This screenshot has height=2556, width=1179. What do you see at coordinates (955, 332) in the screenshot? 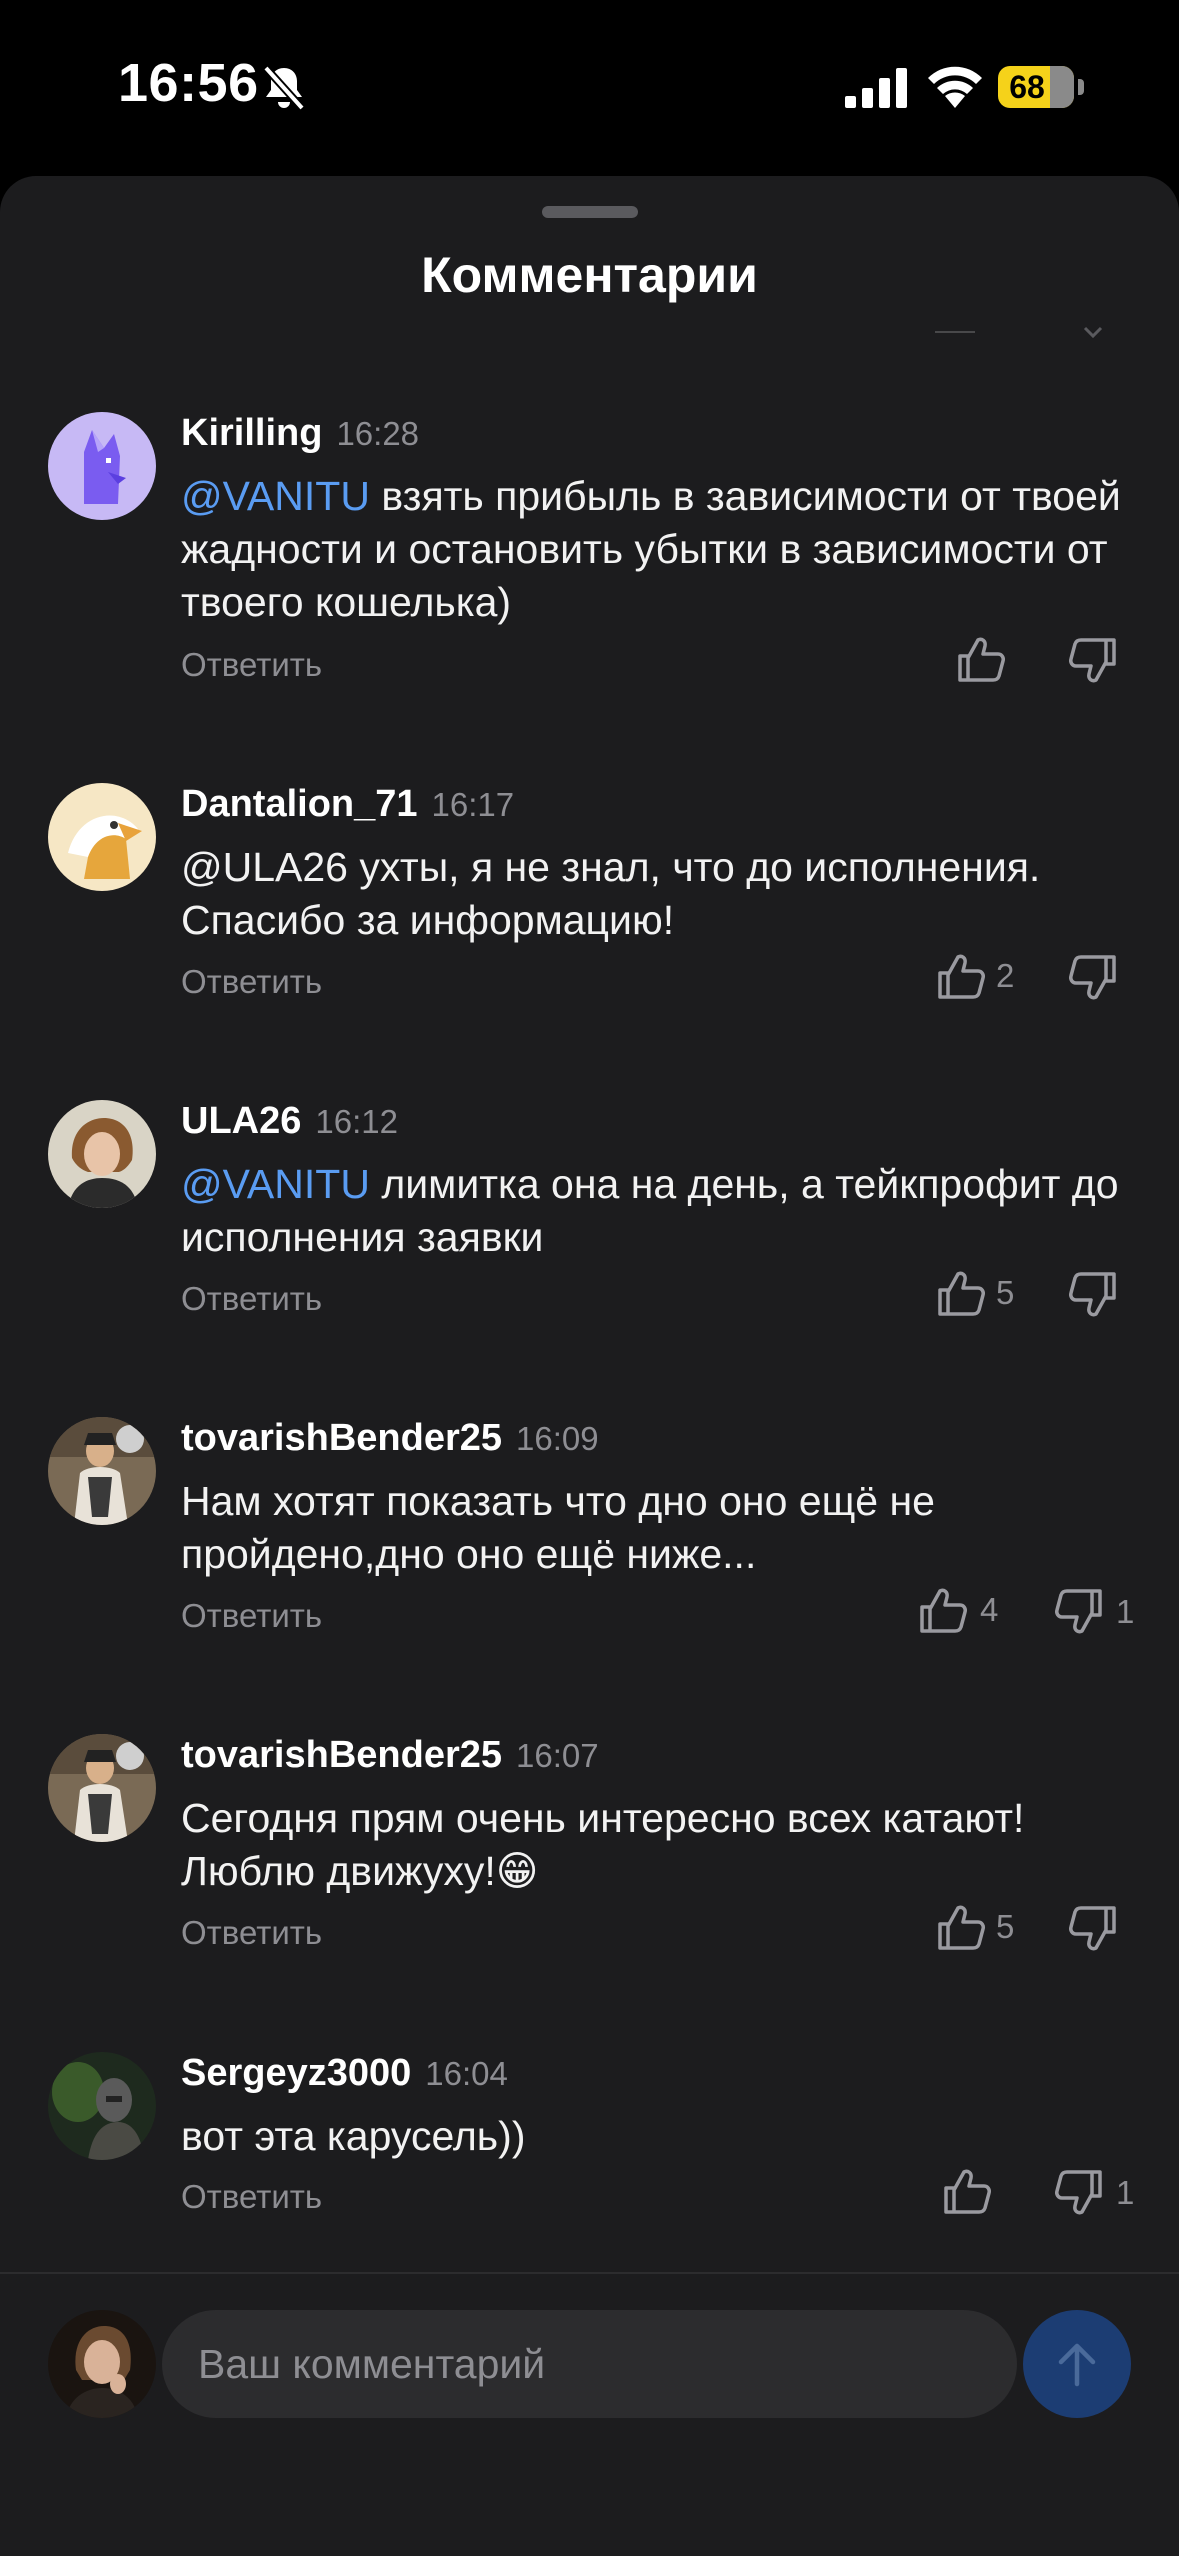
I see `scroll-indicator` at bounding box center [955, 332].